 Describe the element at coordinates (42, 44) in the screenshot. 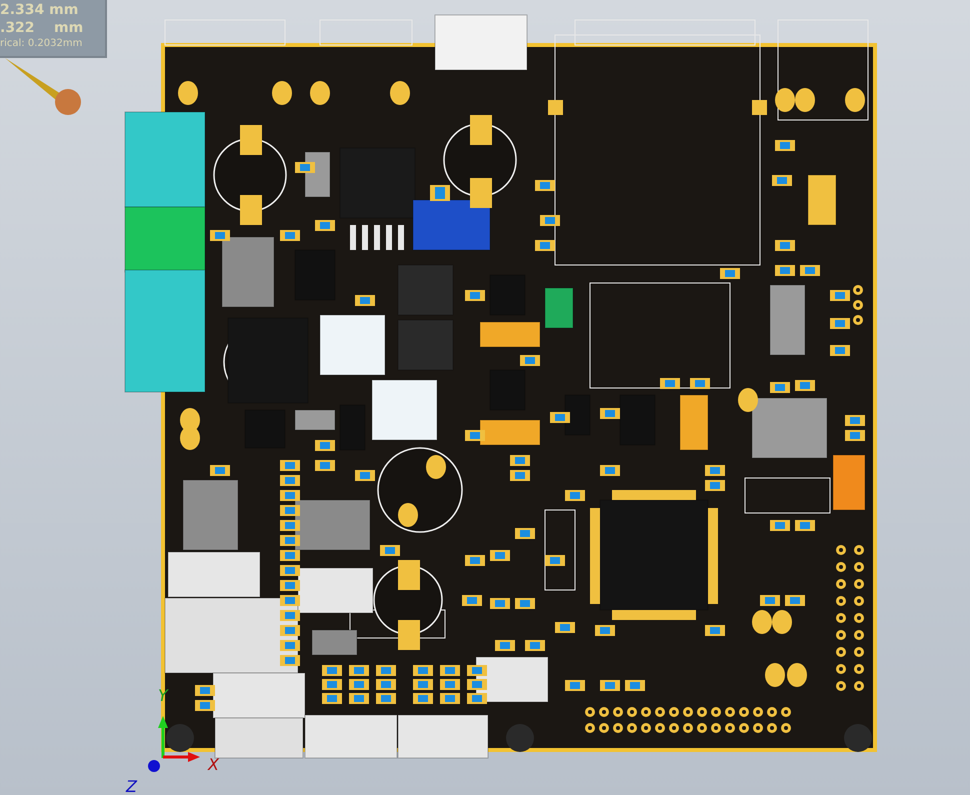

I see `measurement-text: rical: 0.2032mm` at that location.